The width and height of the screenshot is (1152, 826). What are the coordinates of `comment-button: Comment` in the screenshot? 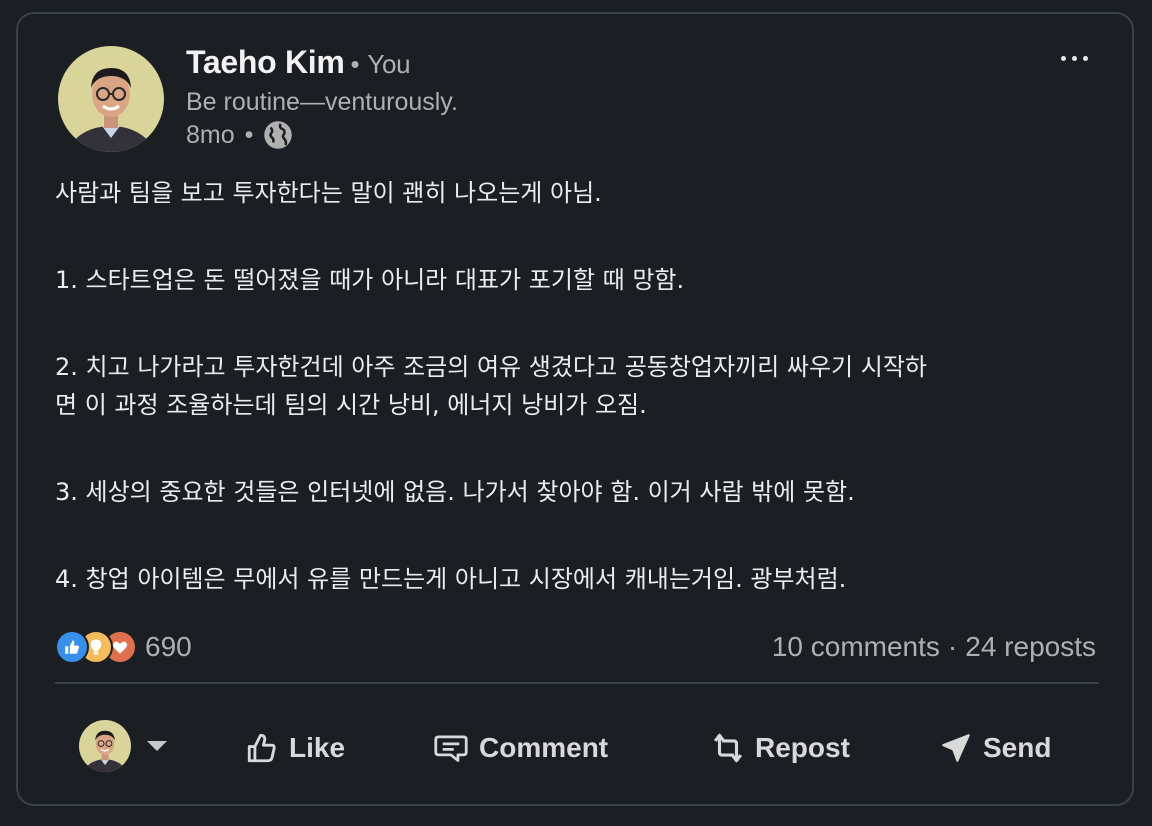 It's located at (520, 748).